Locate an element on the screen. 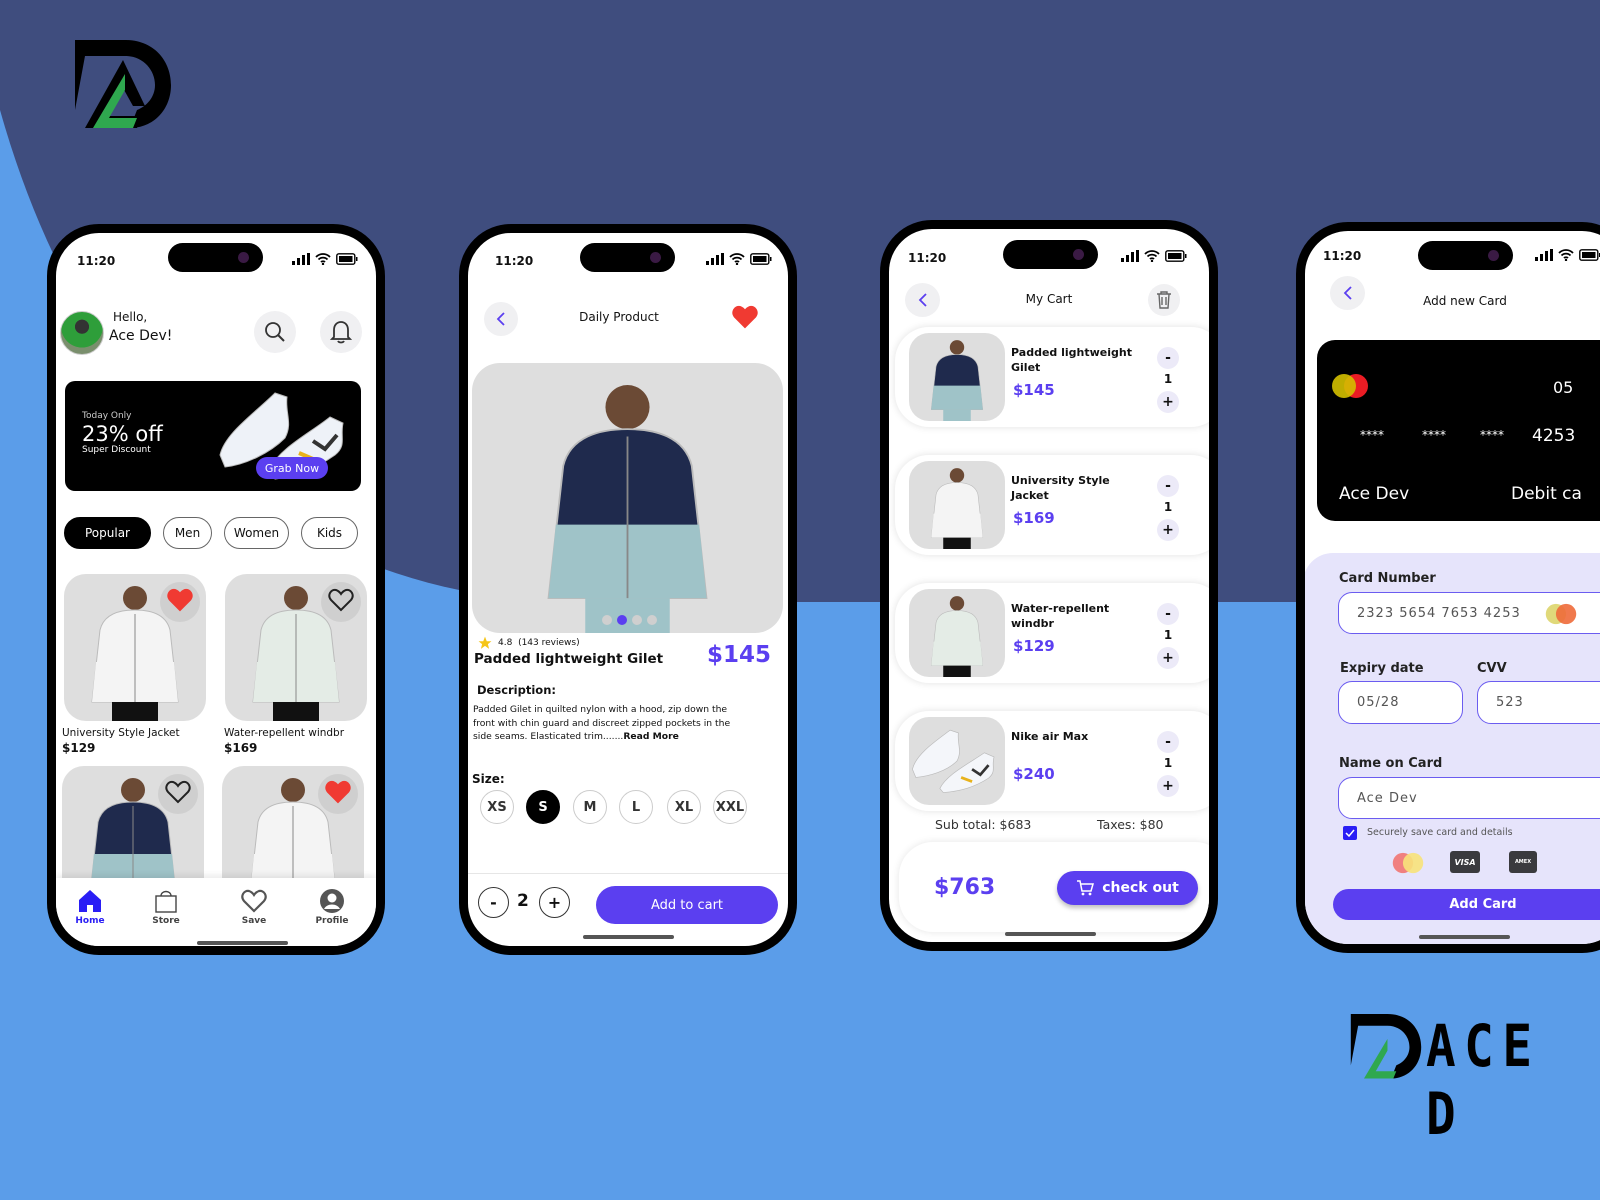 This screenshot has height=1200, width=1600. heart-icon is located at coordinates (180, 602).